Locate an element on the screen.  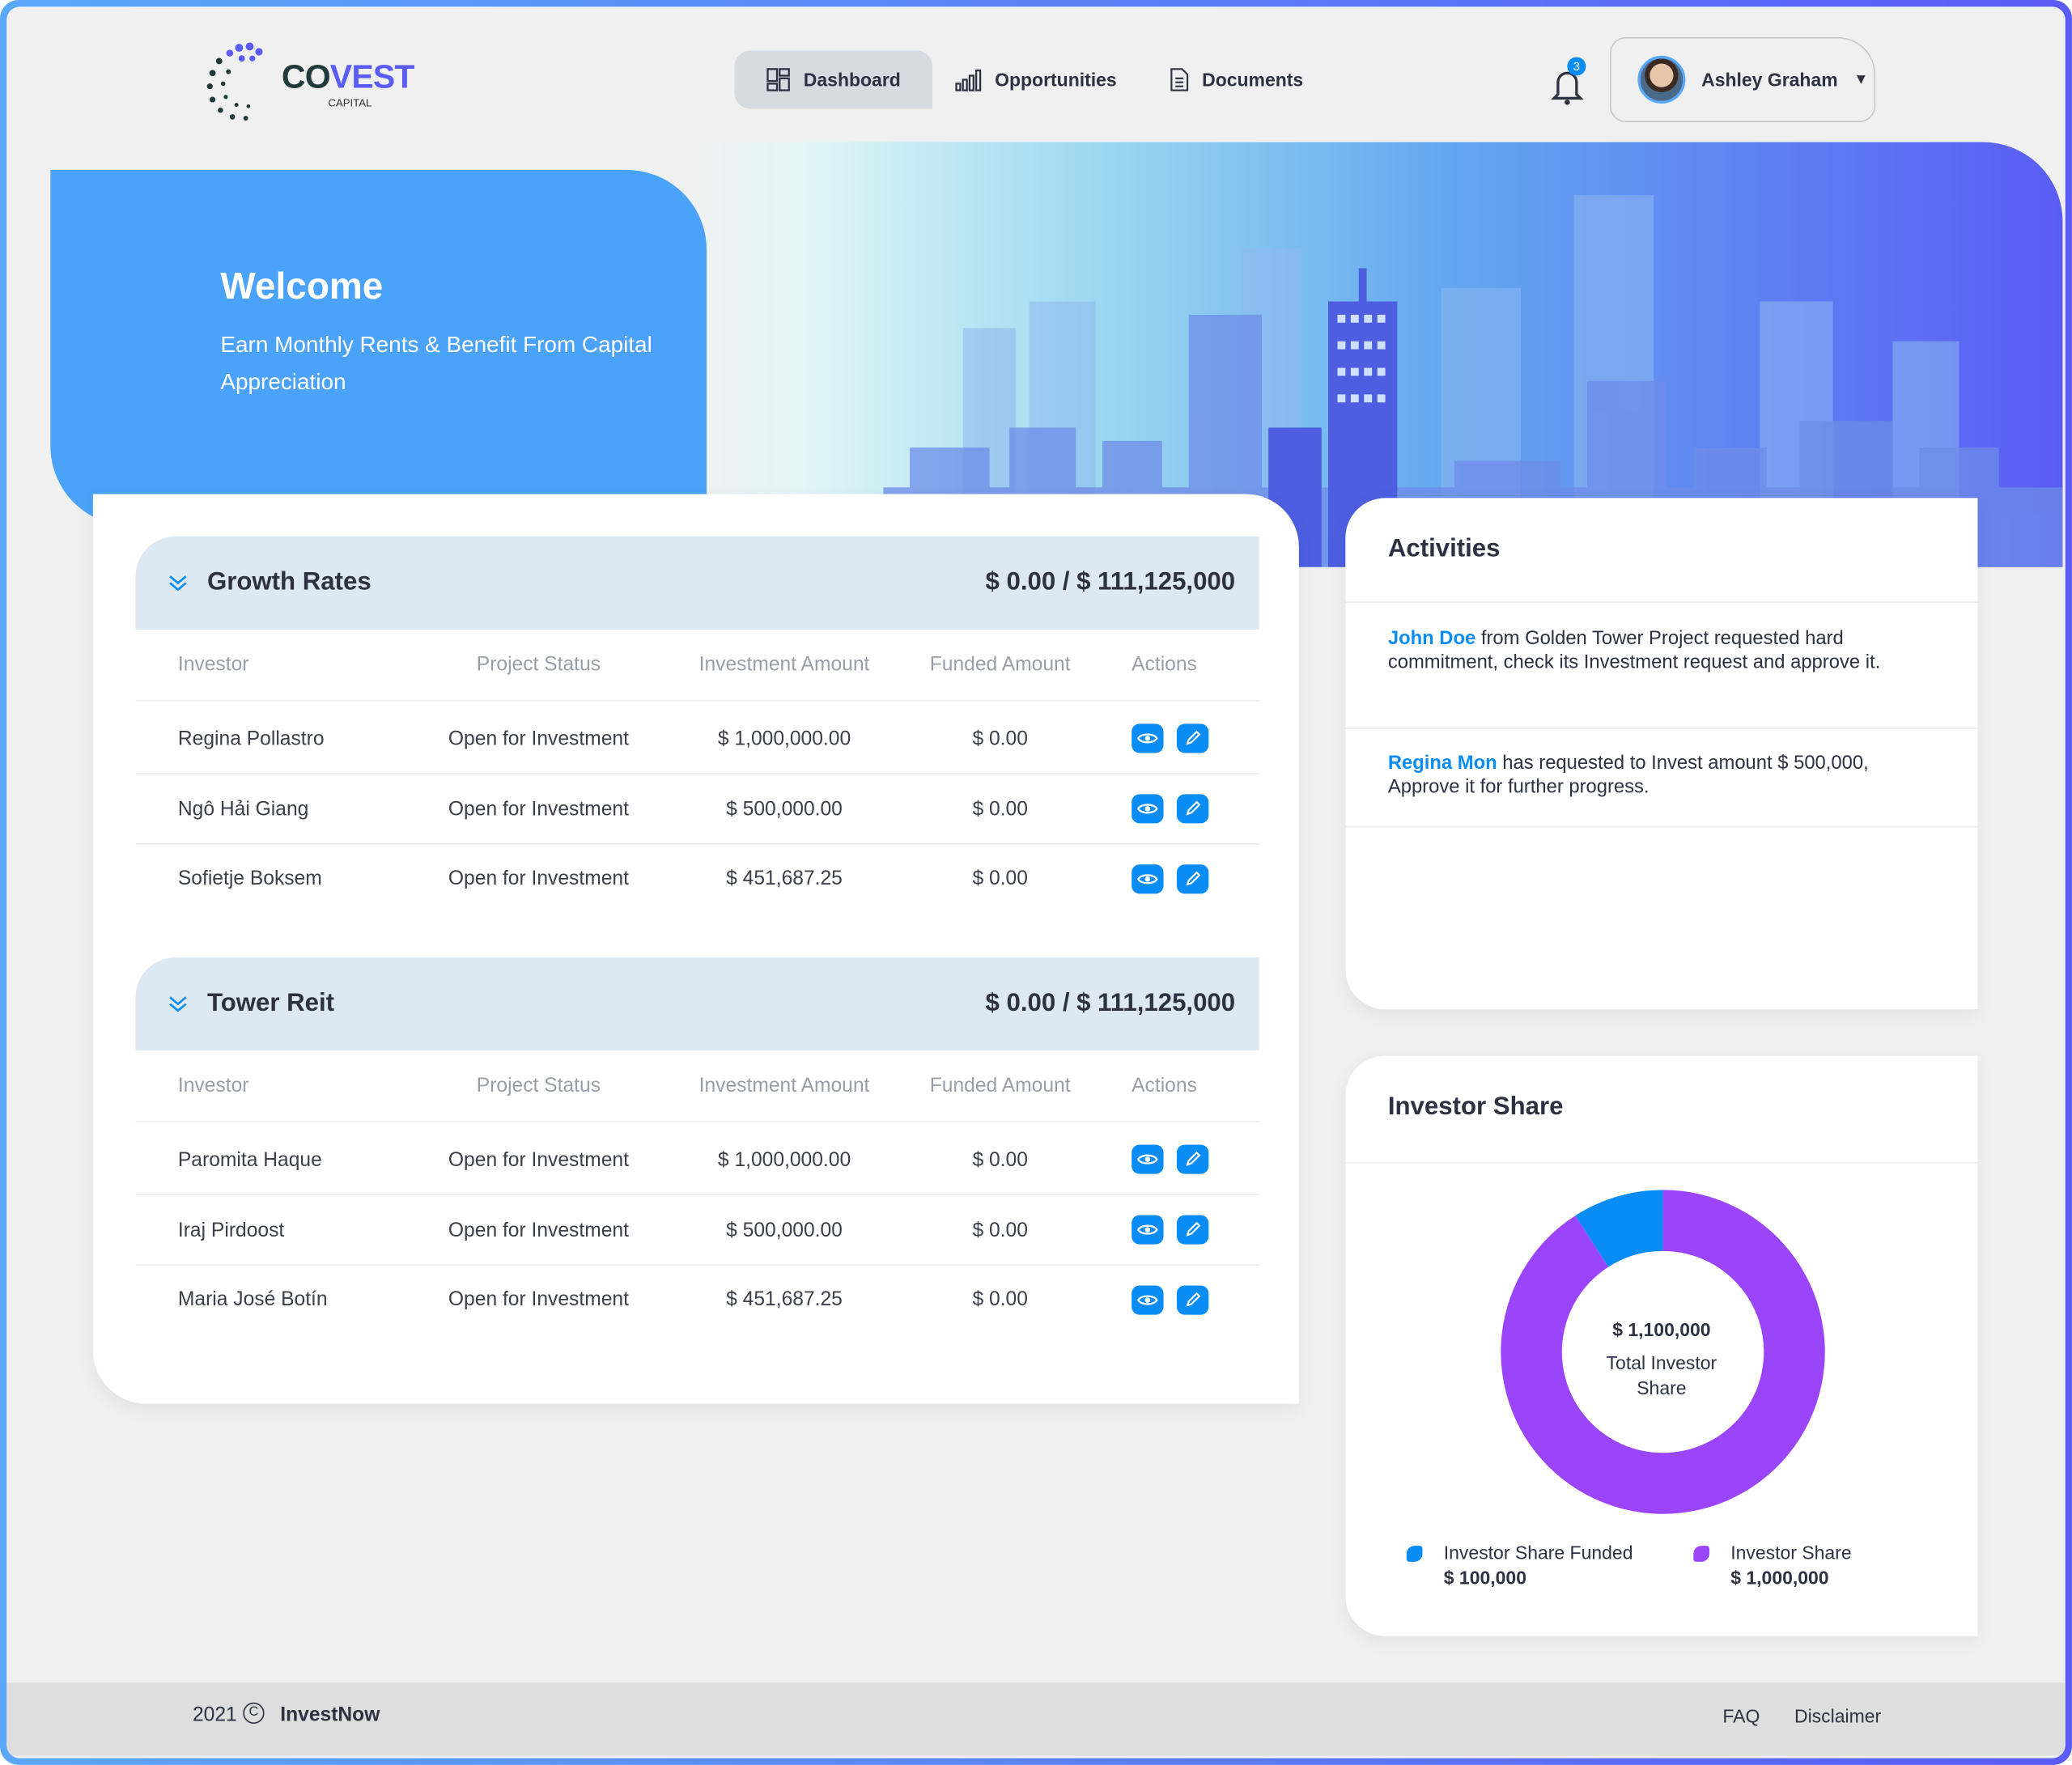
footer-disclaimer-link: Disclaimer is located at coordinates (1837, 1715).